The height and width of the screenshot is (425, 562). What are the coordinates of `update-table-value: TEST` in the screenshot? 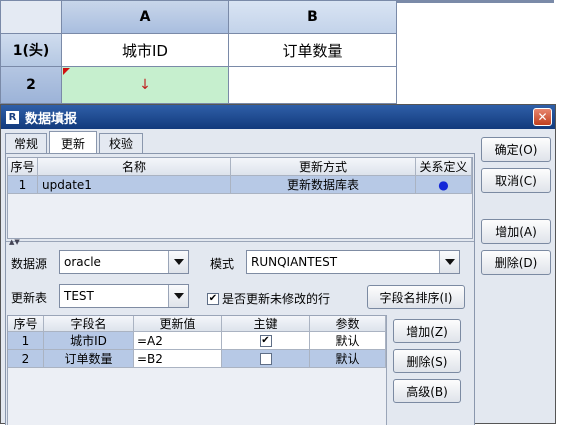 It's located at (79, 296).